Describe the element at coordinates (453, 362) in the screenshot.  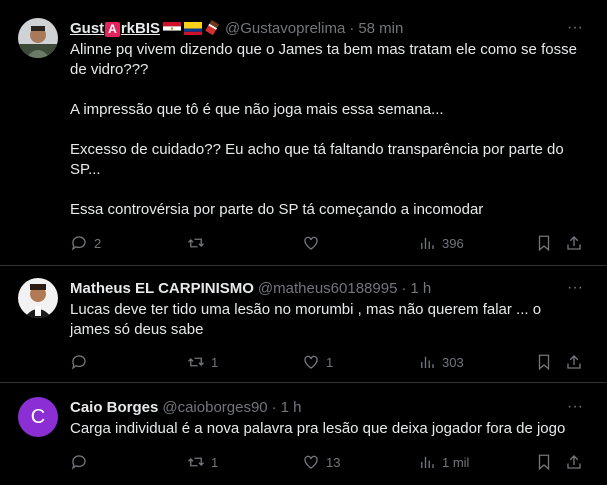
I see `views-count: 303` at that location.